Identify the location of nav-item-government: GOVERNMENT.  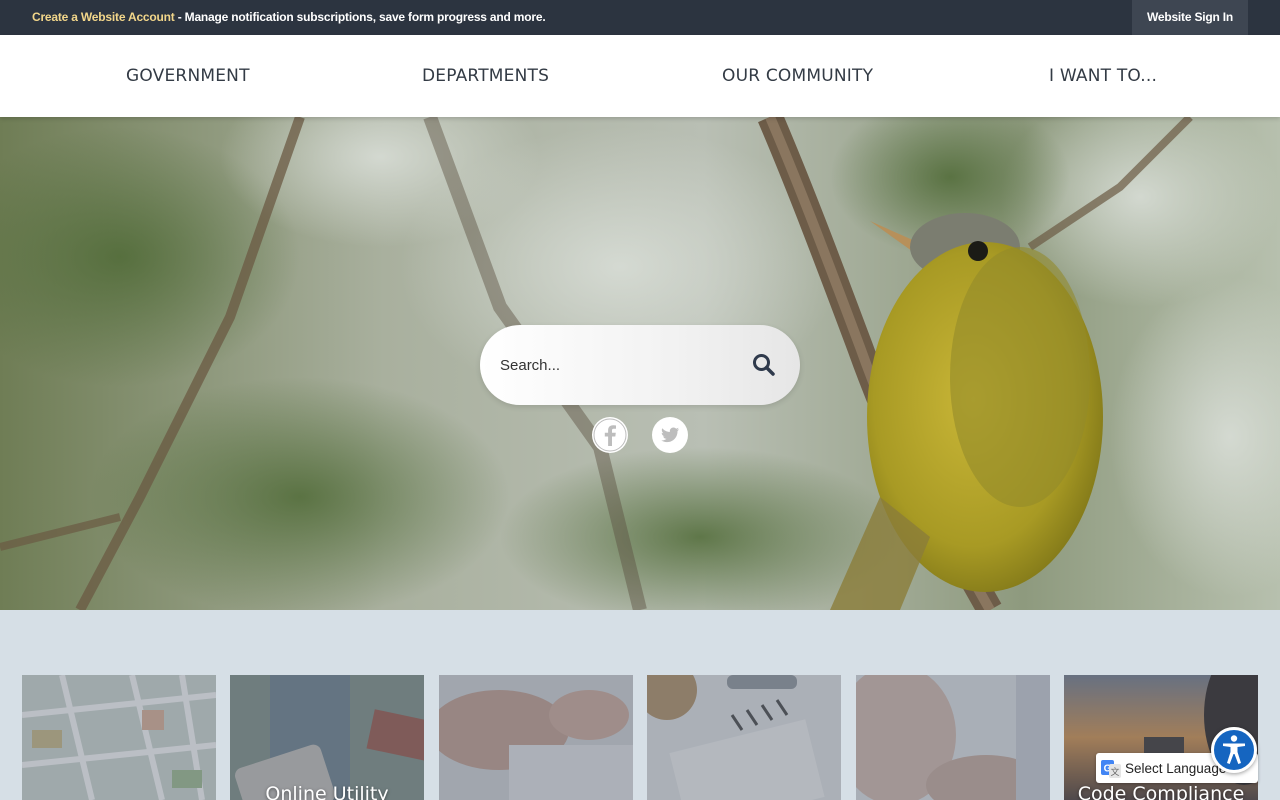
(188, 76).